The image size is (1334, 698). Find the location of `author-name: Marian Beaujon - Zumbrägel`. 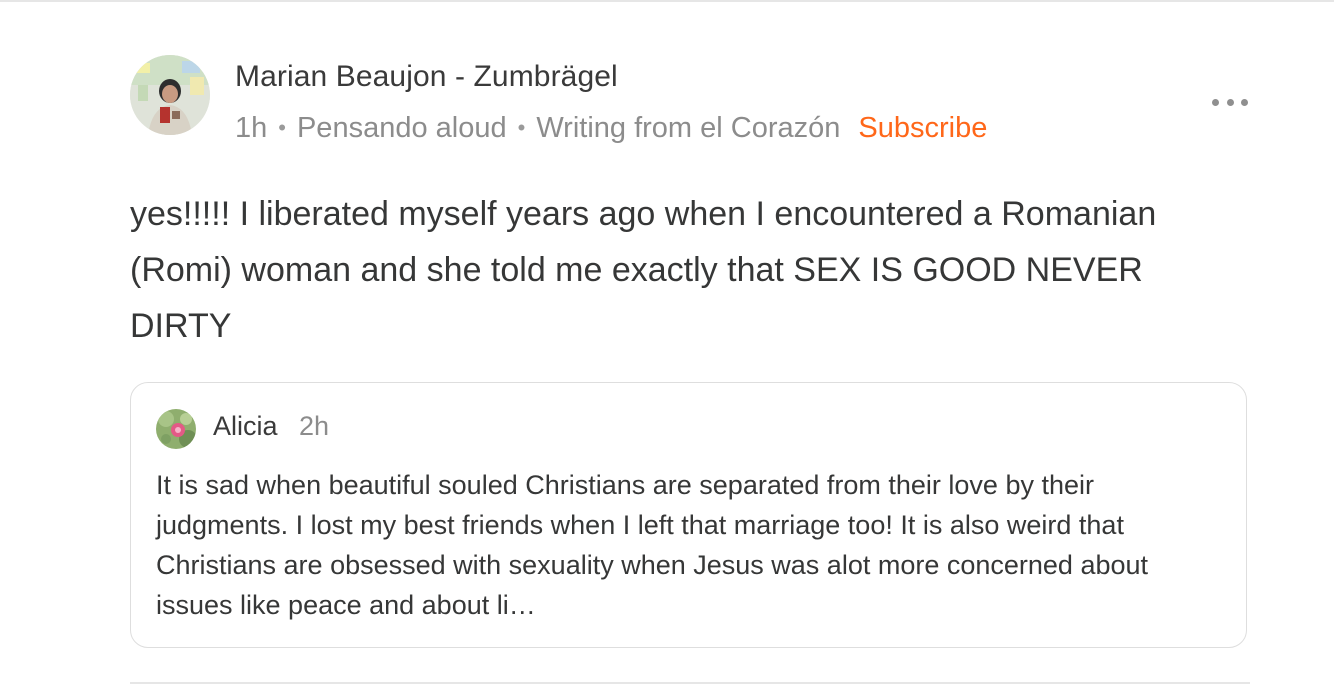

author-name: Marian Beaujon - Zumbrägel is located at coordinates (426, 77).